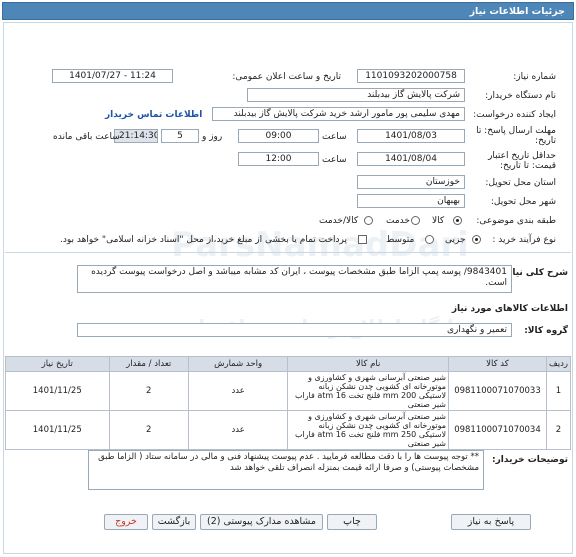 Image resolution: width=576 pixels, height=557 pixels. What do you see at coordinates (497, 430) in the screenshot?
I see `cell-code: 0981100071070034` at bounding box center [497, 430].